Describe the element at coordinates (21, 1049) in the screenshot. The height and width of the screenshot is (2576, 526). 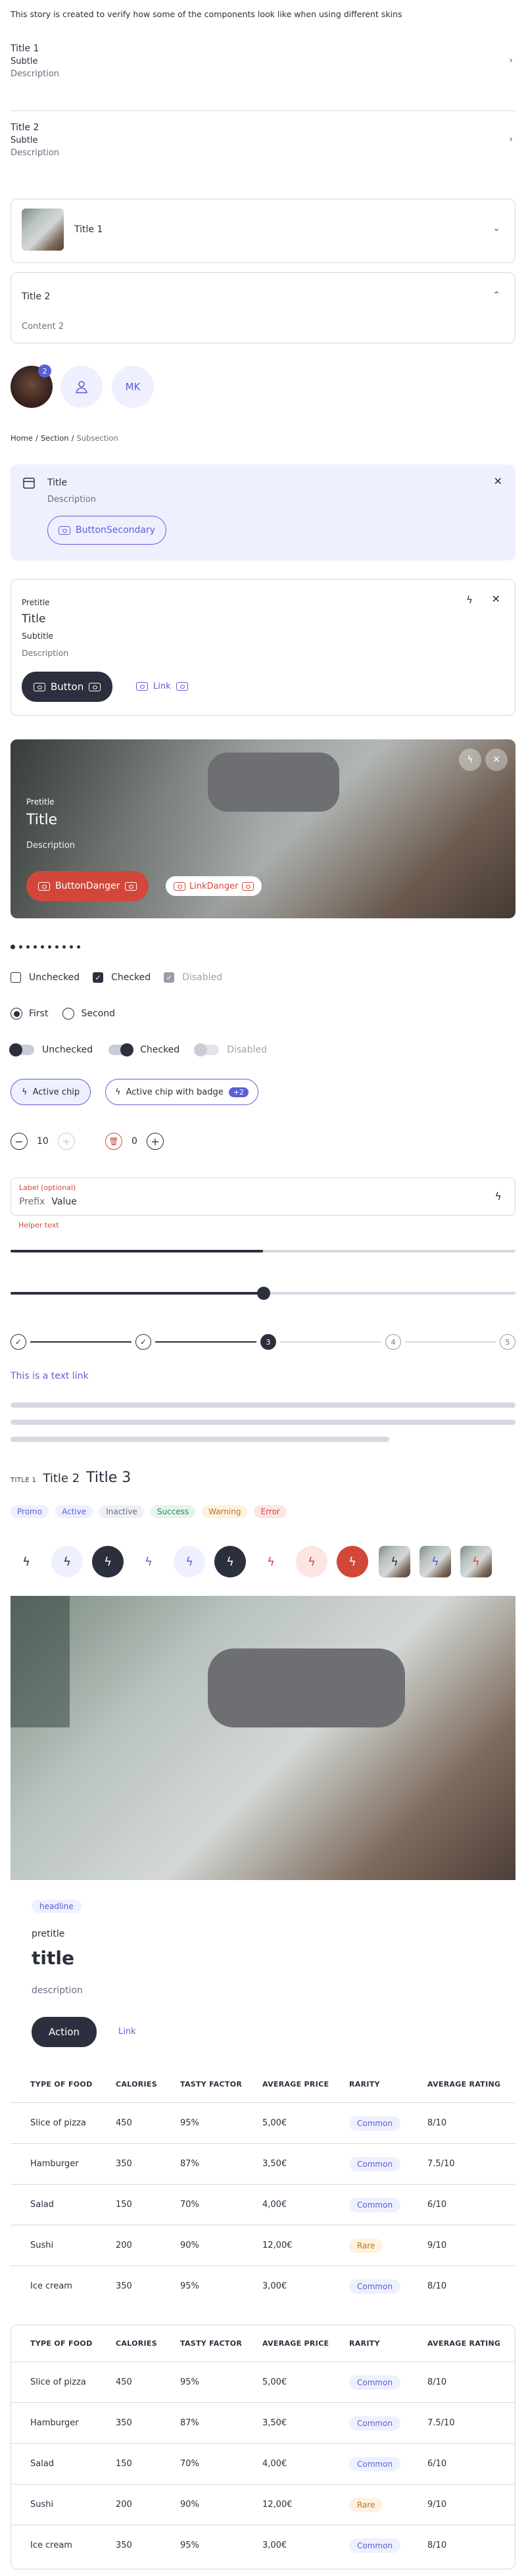
I see `switch-off` at that location.